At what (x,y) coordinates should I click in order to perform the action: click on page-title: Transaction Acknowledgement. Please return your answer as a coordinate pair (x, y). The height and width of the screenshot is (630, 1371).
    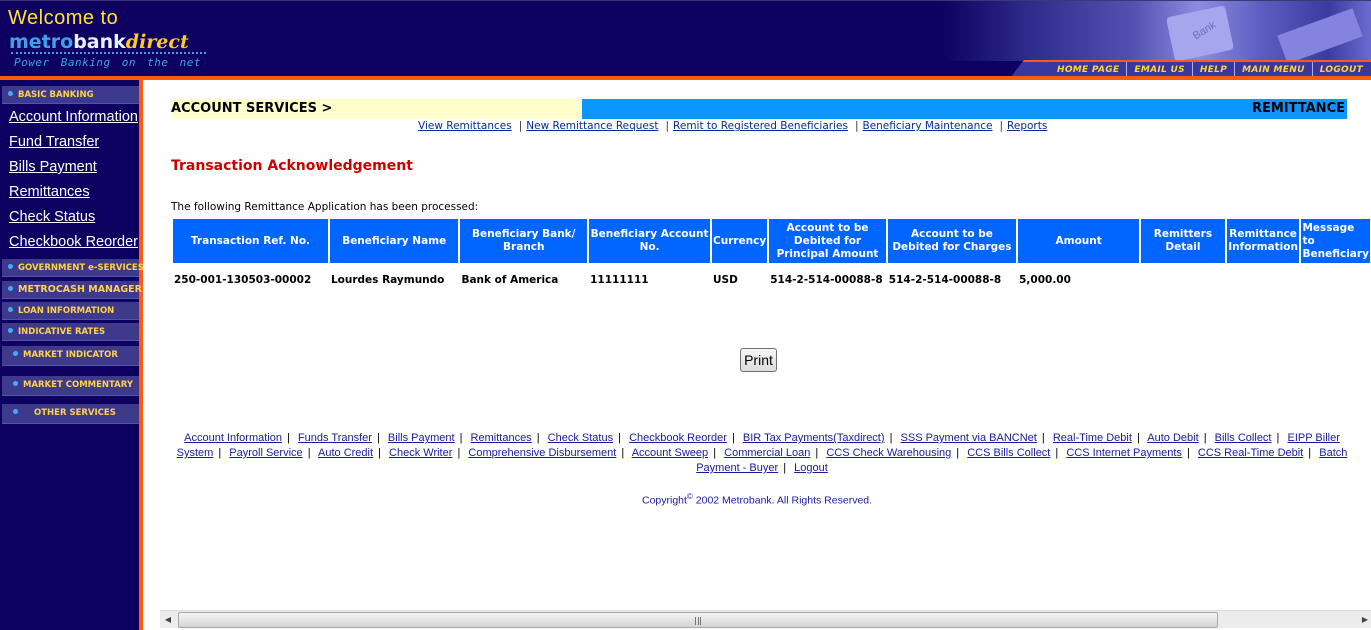
    Looking at the image, I should click on (292, 166).